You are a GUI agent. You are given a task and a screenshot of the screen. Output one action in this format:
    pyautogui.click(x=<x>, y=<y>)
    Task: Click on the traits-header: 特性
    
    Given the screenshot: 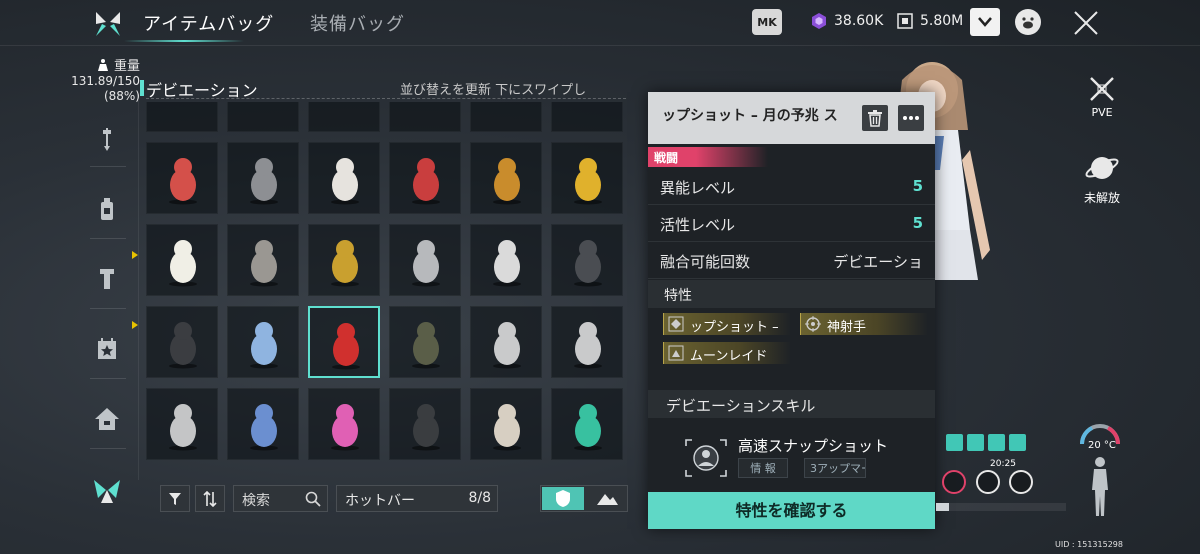 What is the action you would take?
    pyautogui.click(x=791, y=294)
    